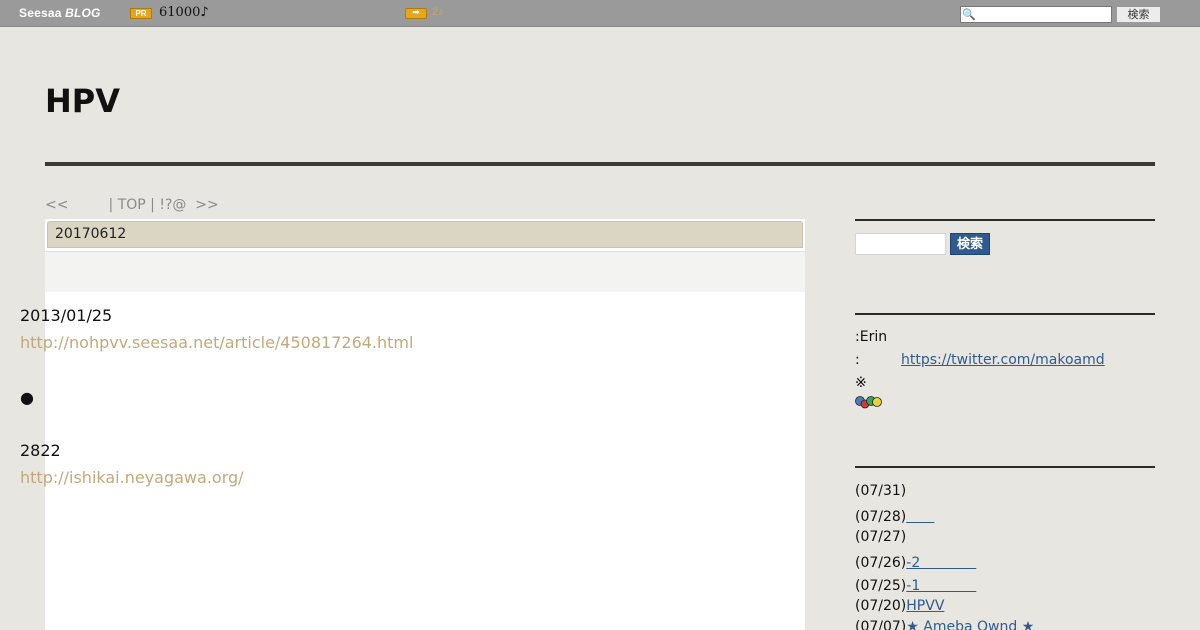 The image size is (1200, 630). I want to click on recent-item: (07/28)＿＿, so click(894, 516).